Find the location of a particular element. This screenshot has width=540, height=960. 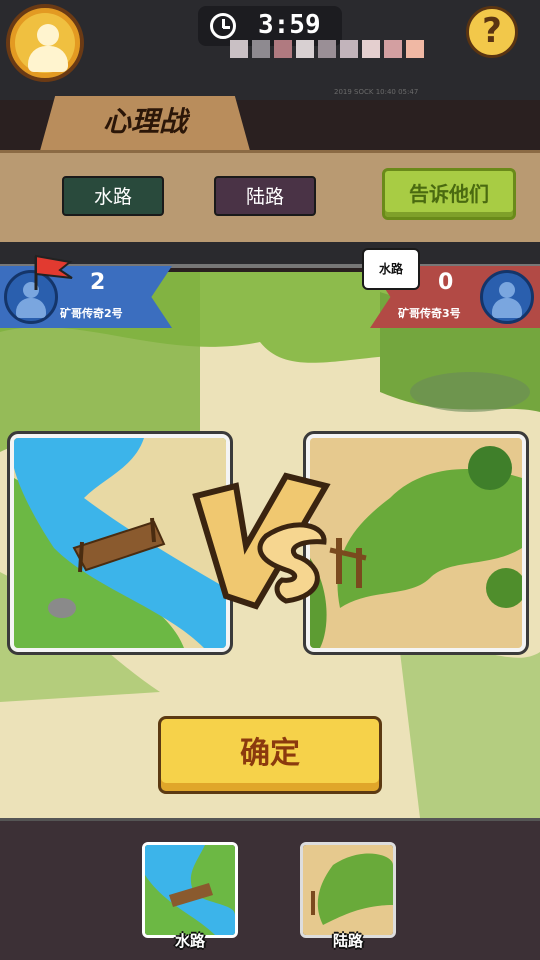

mode-title: 心理战 is located at coordinates (144, 121).